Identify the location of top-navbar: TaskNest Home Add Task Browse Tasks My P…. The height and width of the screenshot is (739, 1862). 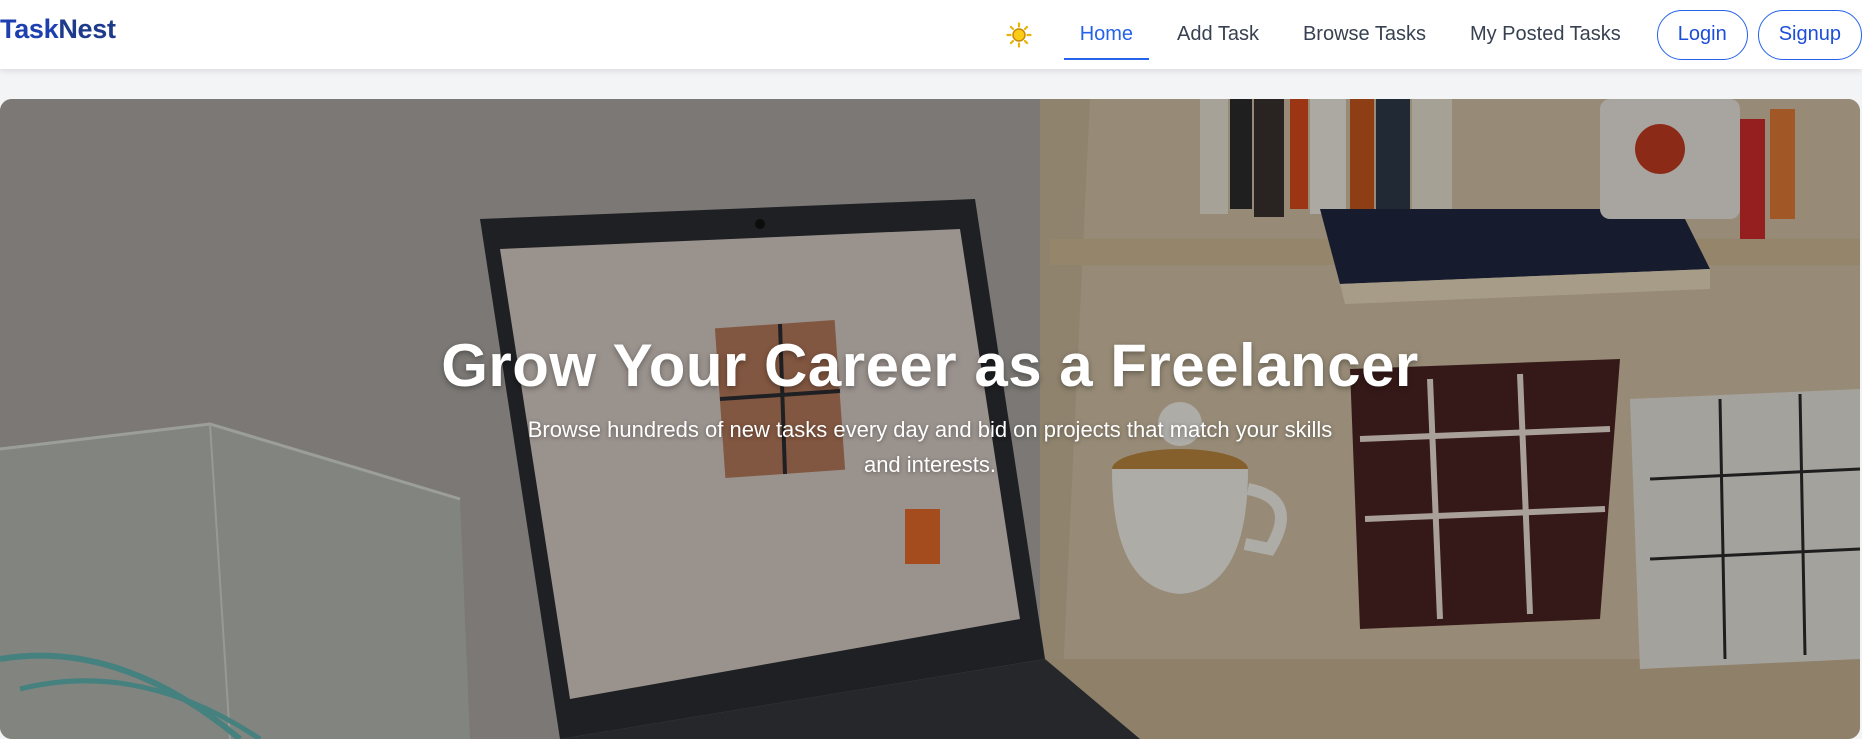
(931, 34).